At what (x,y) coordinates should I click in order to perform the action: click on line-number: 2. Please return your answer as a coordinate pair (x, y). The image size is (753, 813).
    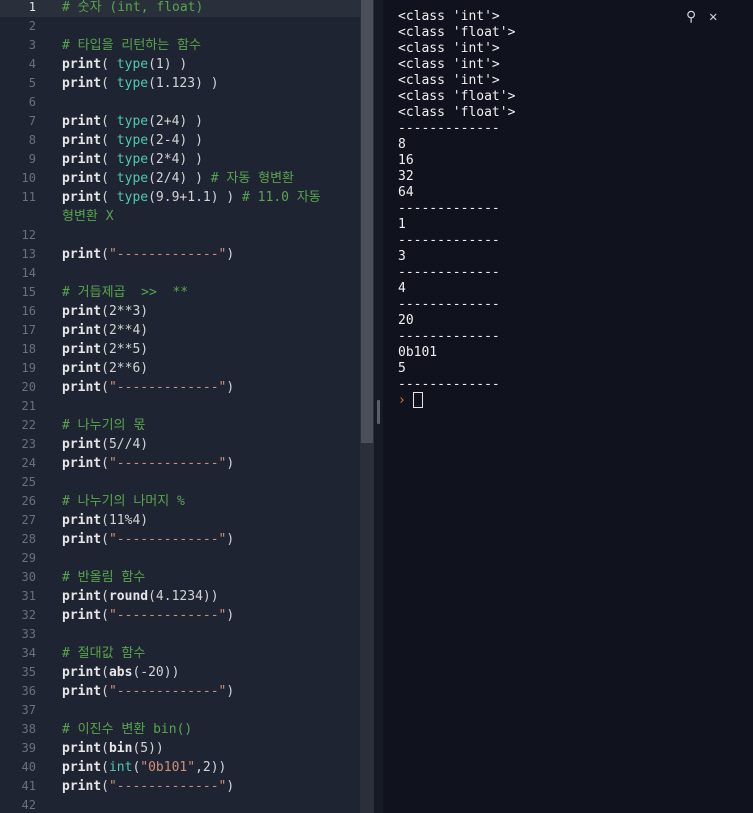
    Looking at the image, I should click on (32, 26).